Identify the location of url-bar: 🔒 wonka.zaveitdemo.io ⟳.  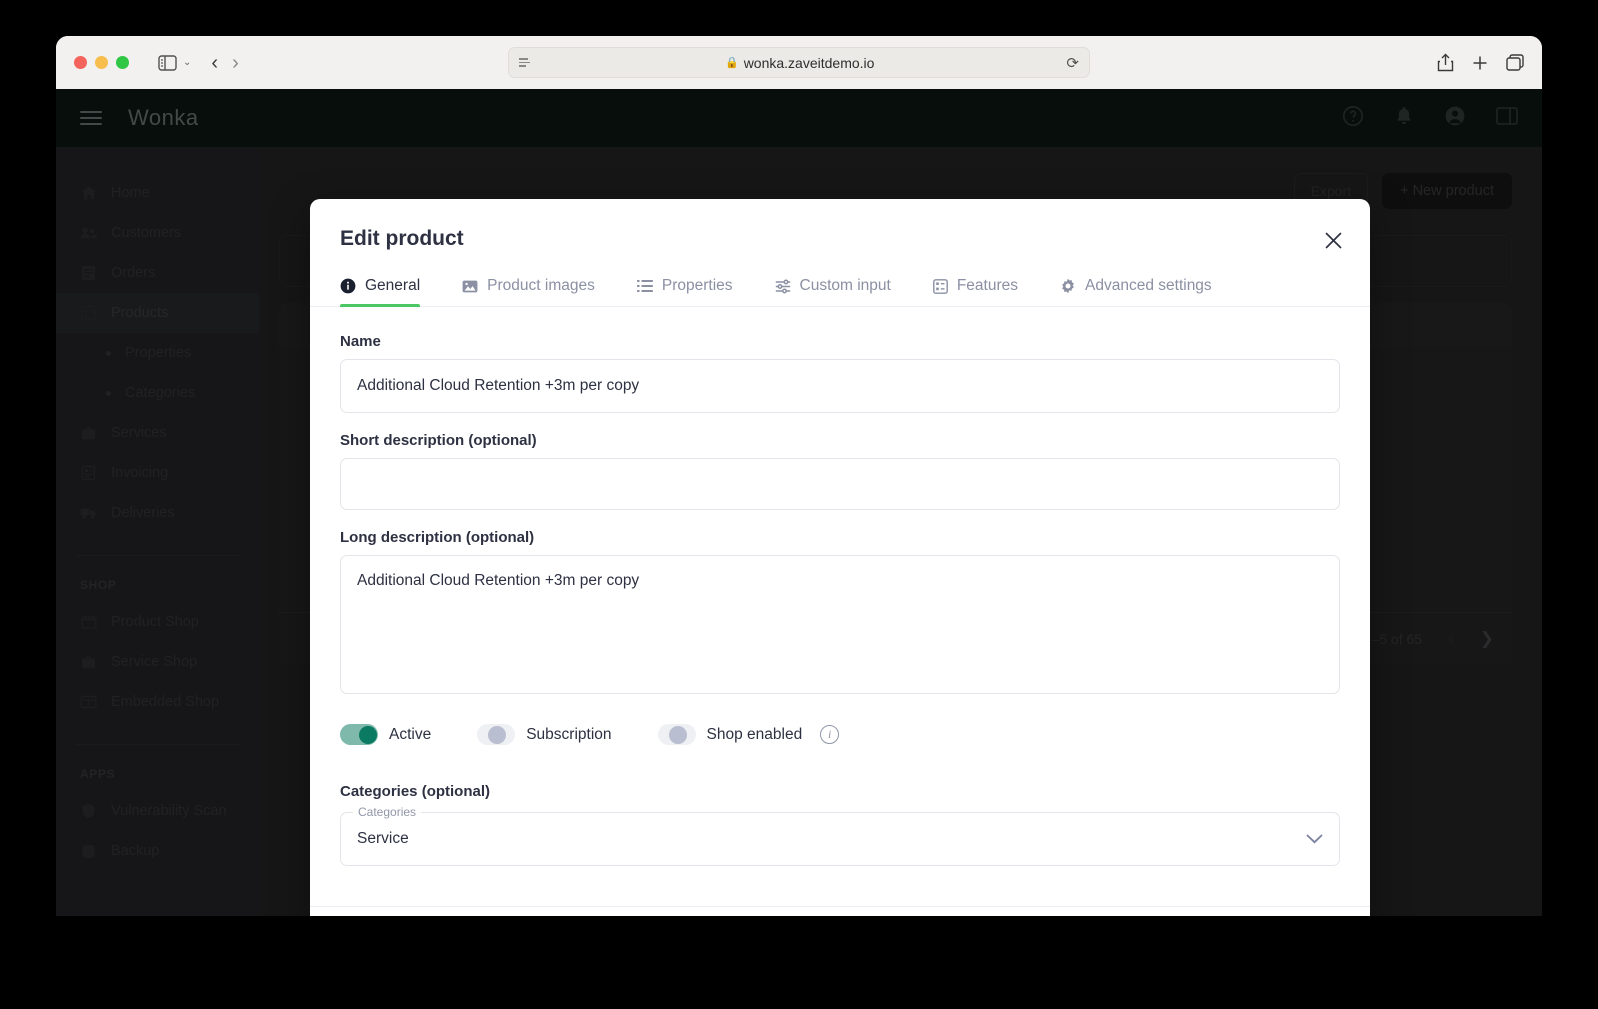
(799, 62).